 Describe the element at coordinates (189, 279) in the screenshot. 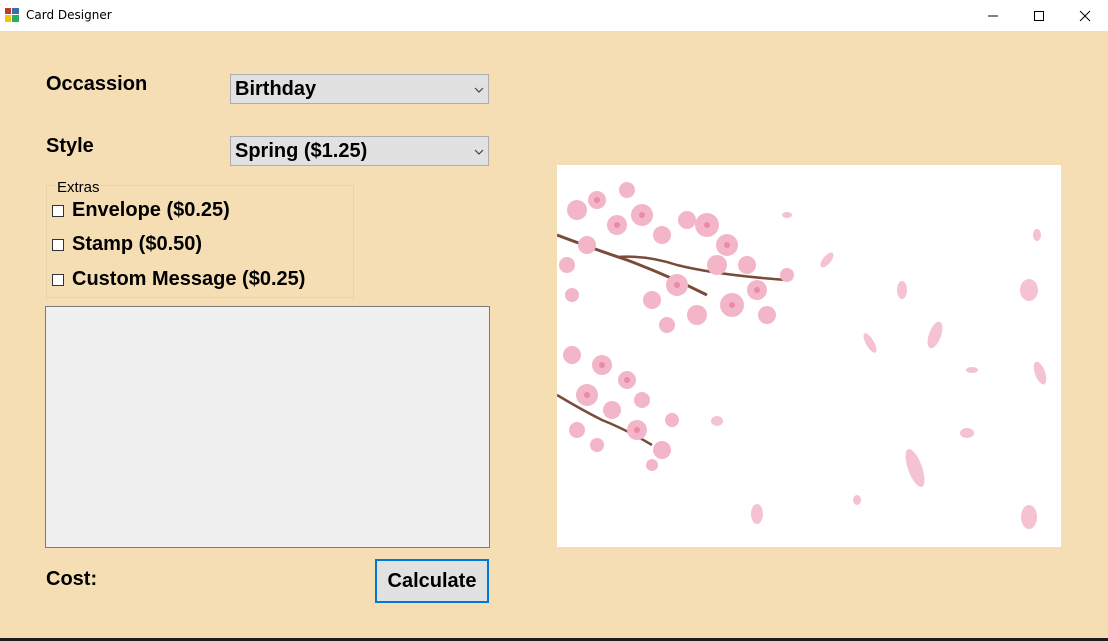

I see `custom-message-label: Custom Message ($0.25)` at that location.